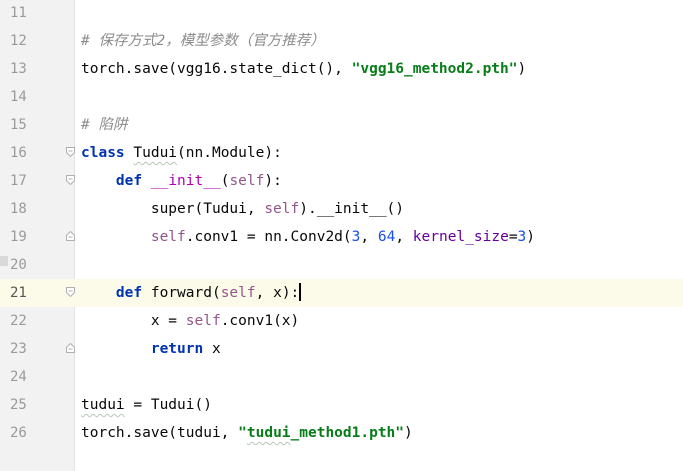  I want to click on code-token: "vgg16_method2.pth", so click(434, 69).